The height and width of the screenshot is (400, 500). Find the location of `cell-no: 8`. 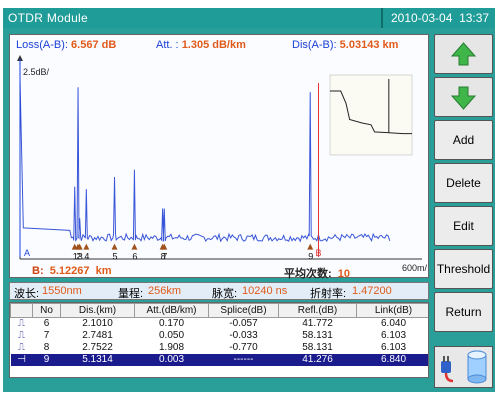

cell-no: 8 is located at coordinates (46, 347).